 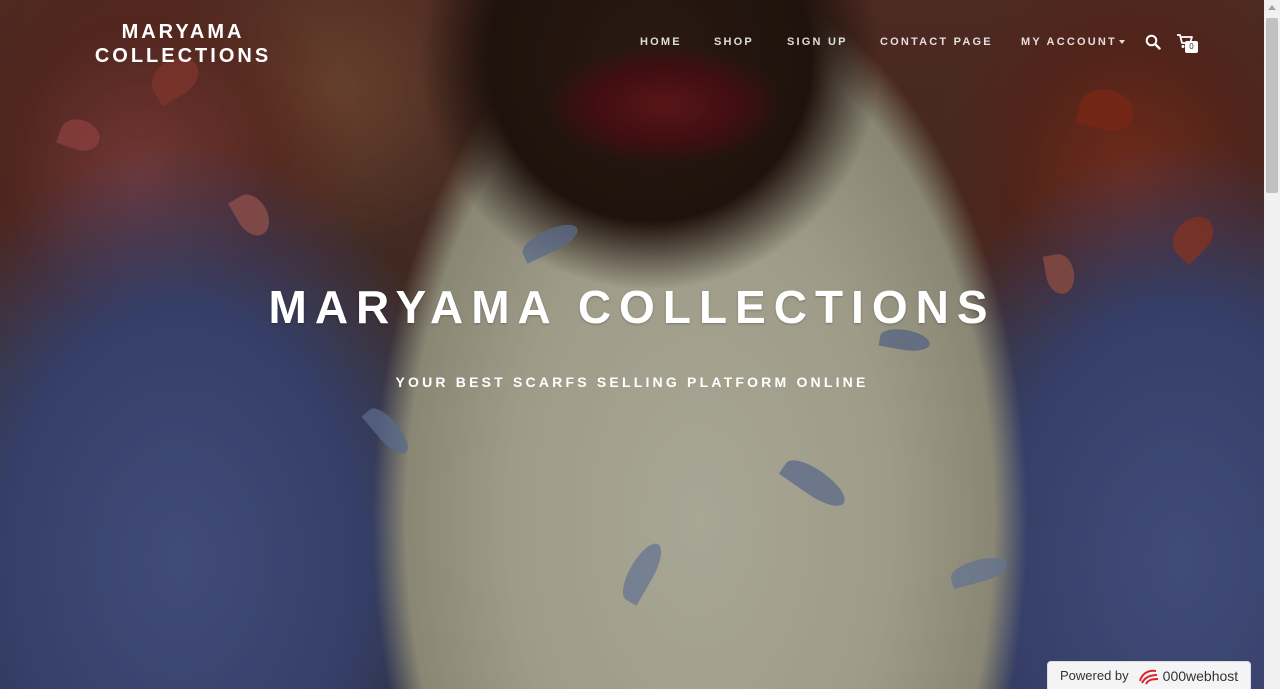 What do you see at coordinates (661, 42) in the screenshot?
I see `nav-home: HOME` at bounding box center [661, 42].